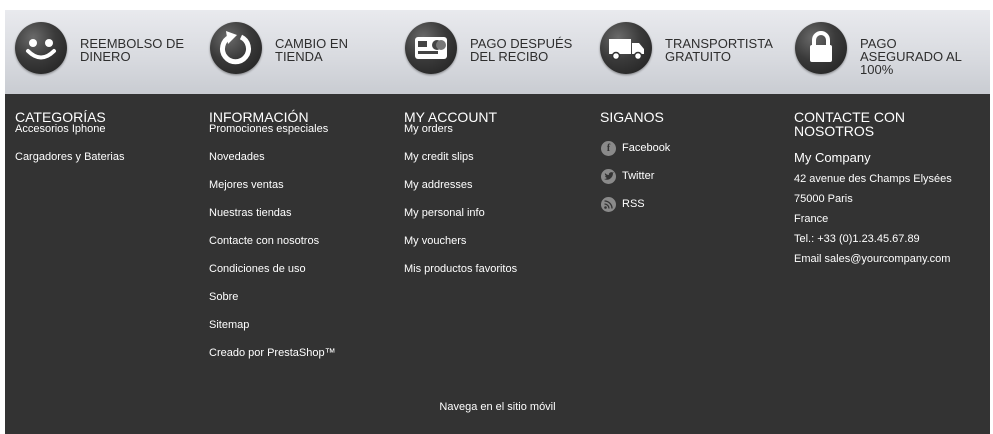 This screenshot has width=993, height=434. I want to click on reassurance-item-secure: PAGO ASEGURADO AL 100%, so click(883, 49).